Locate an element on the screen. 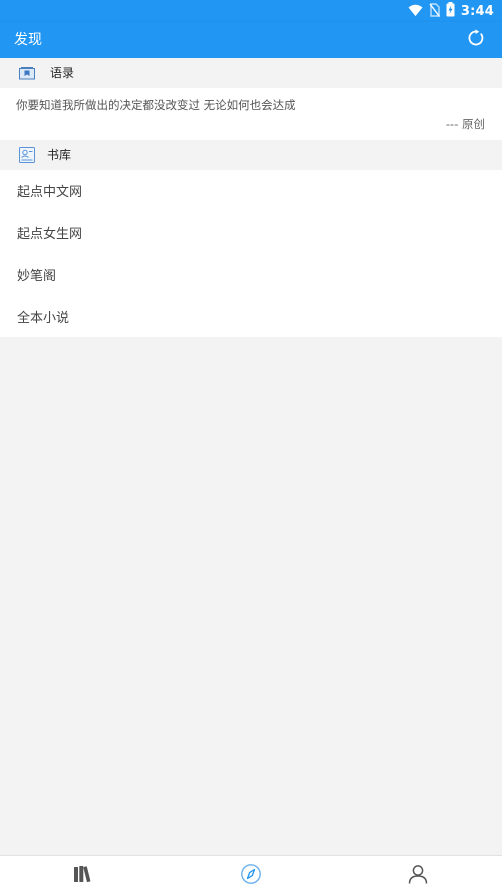 Image resolution: width=502 pixels, height=895 pixels. bookshelf-icon is located at coordinates (84, 876).